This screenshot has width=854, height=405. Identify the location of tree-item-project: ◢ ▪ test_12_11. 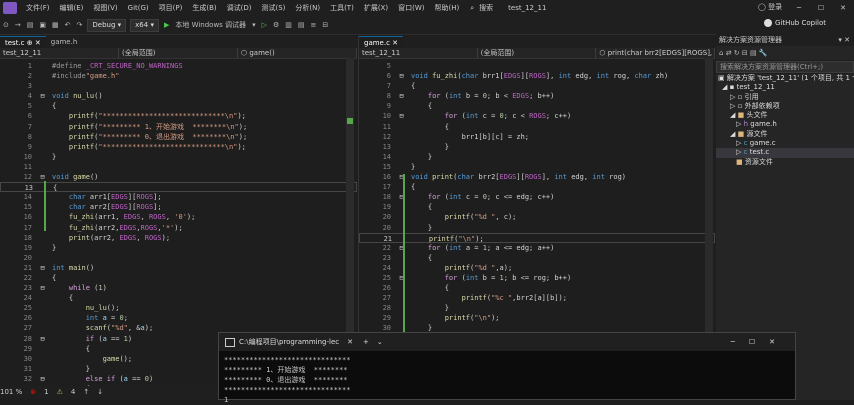
(785, 87).